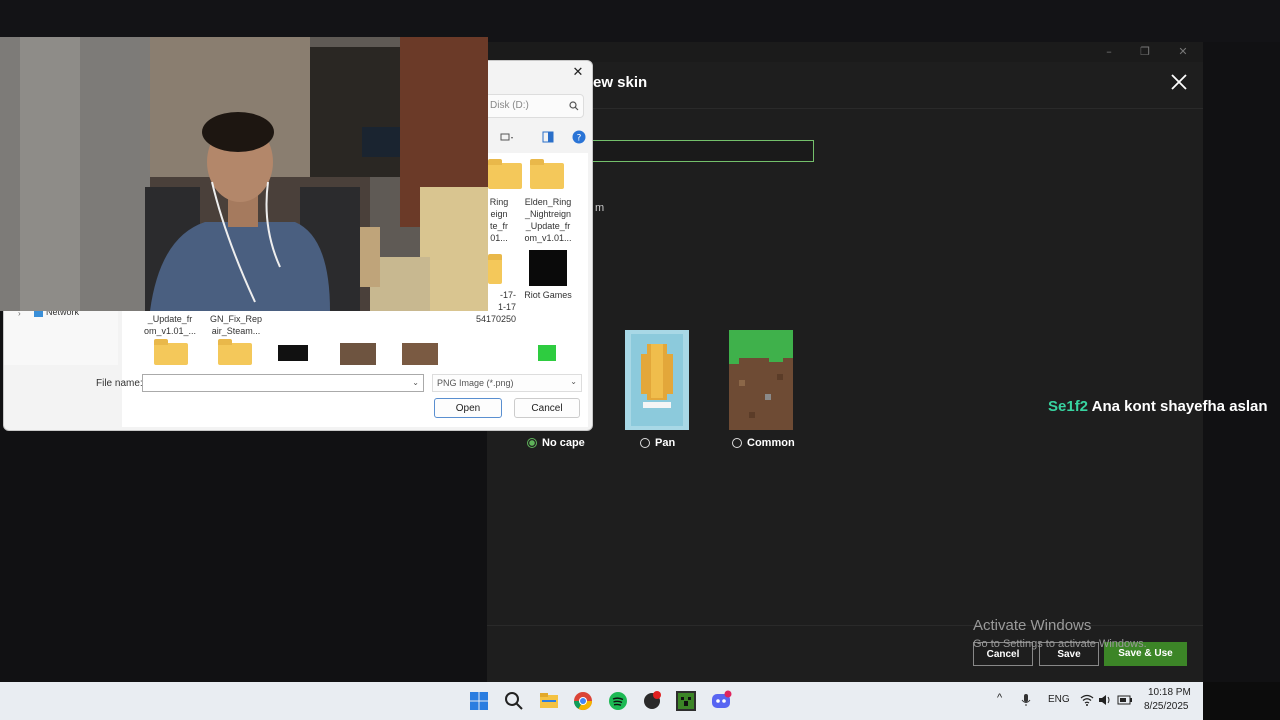 The width and height of the screenshot is (1280, 720). I want to click on cape-option-common: Common, so click(763, 443).